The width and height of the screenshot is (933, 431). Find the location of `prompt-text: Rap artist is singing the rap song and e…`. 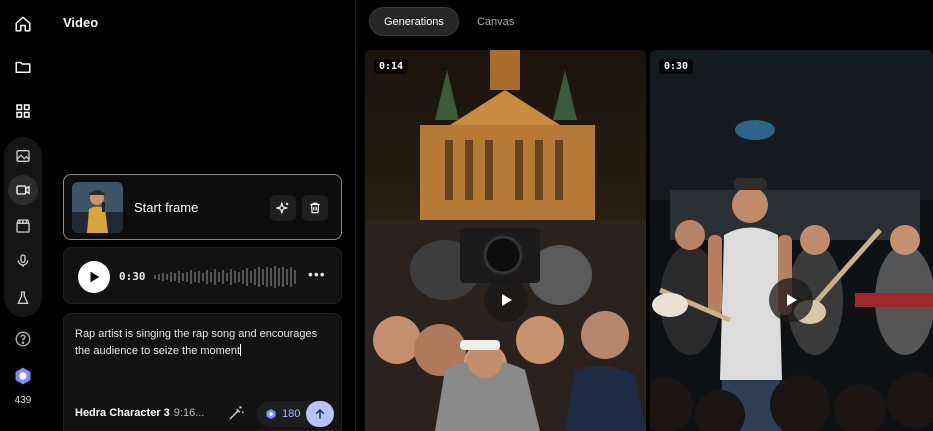

prompt-text: Rap artist is singing the rap song and e… is located at coordinates (196, 342).